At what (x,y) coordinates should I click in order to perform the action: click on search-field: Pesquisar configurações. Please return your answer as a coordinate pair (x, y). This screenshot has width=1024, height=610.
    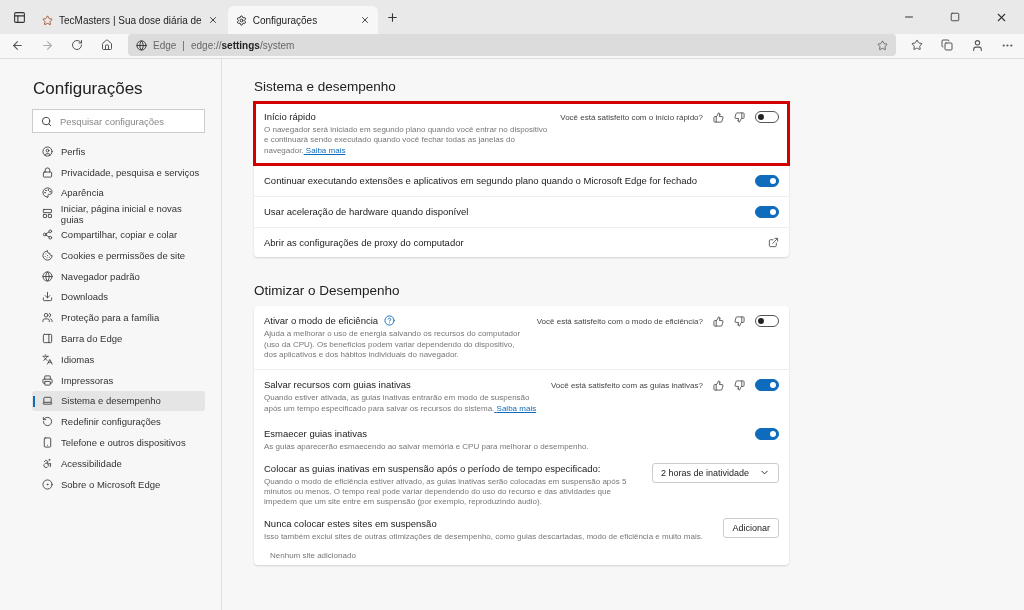
    Looking at the image, I should click on (118, 121).